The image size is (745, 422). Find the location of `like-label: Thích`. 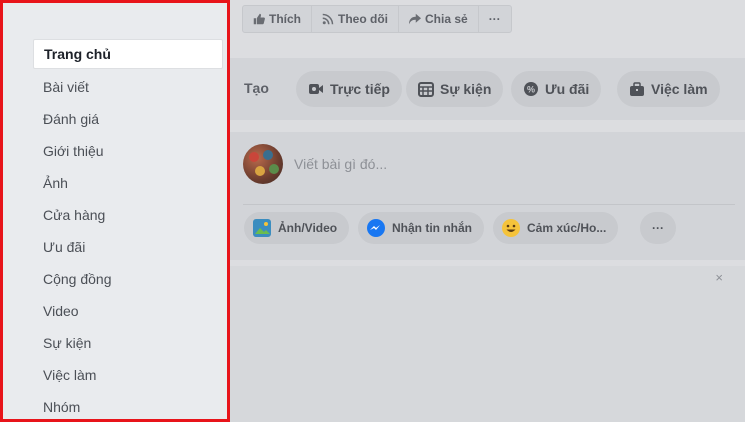

like-label: Thích is located at coordinates (285, 19).